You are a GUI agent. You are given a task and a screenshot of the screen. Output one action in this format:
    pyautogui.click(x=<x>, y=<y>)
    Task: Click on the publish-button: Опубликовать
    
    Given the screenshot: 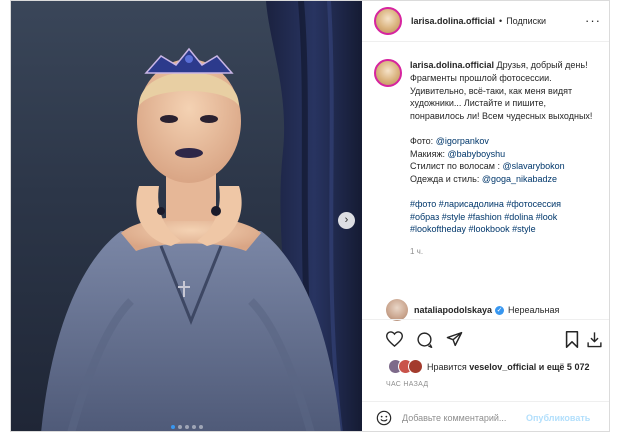 What is the action you would take?
    pyautogui.click(x=558, y=418)
    